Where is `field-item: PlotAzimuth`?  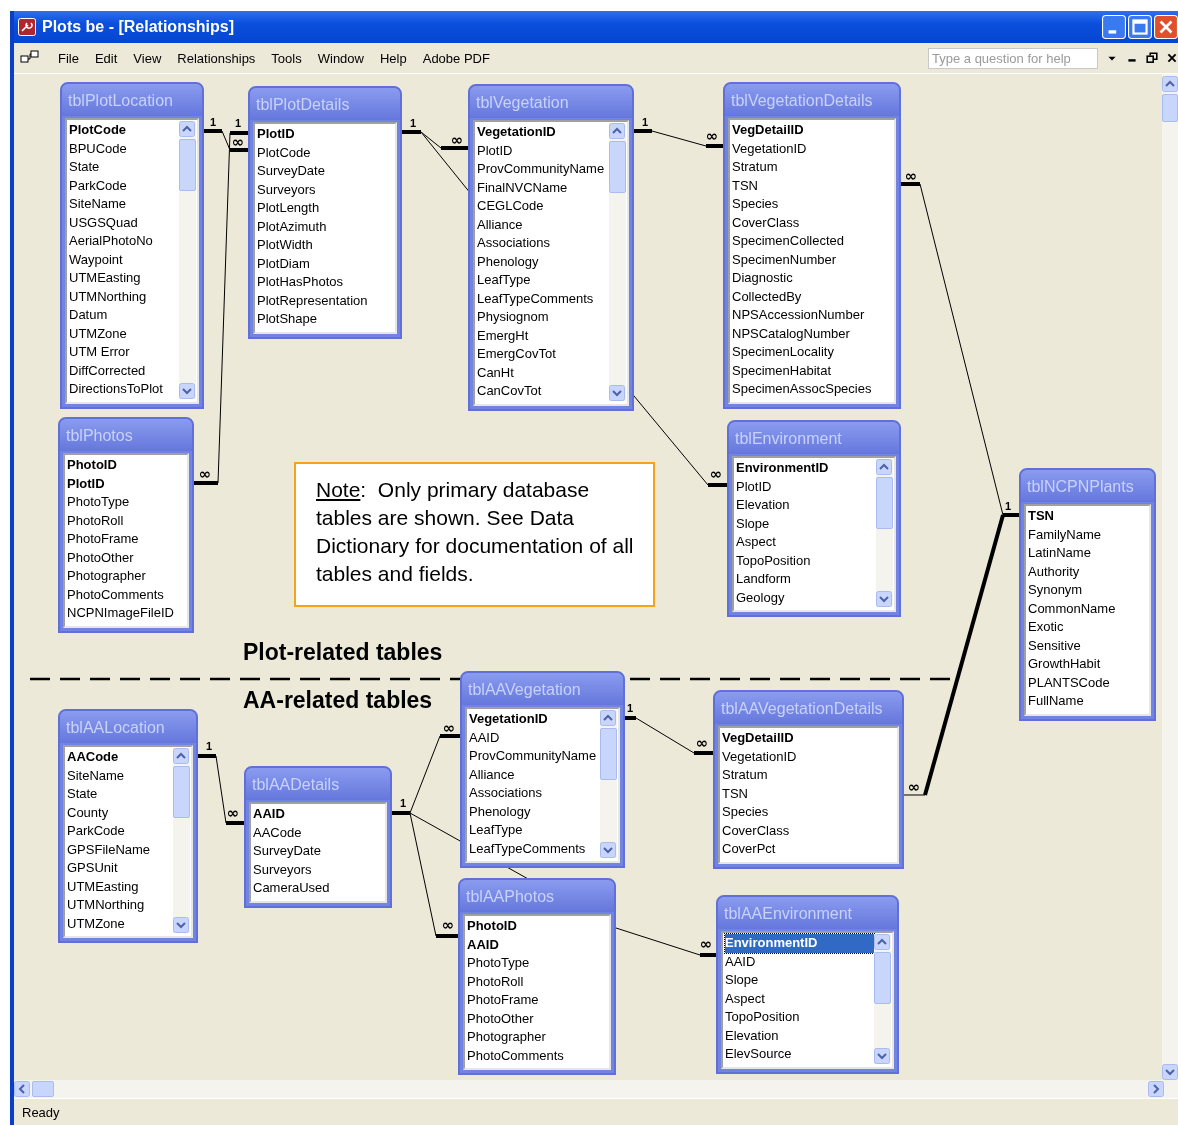 field-item: PlotAzimuth is located at coordinates (325, 226).